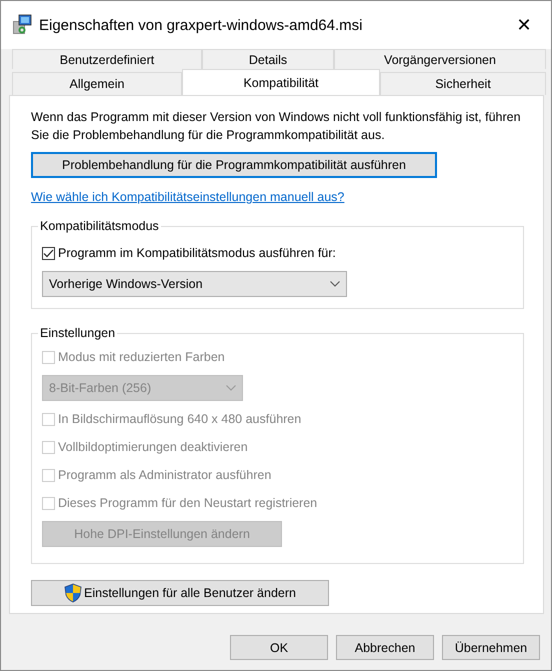  Describe the element at coordinates (279, 647) in the screenshot. I see `dialog-button: OK` at that location.